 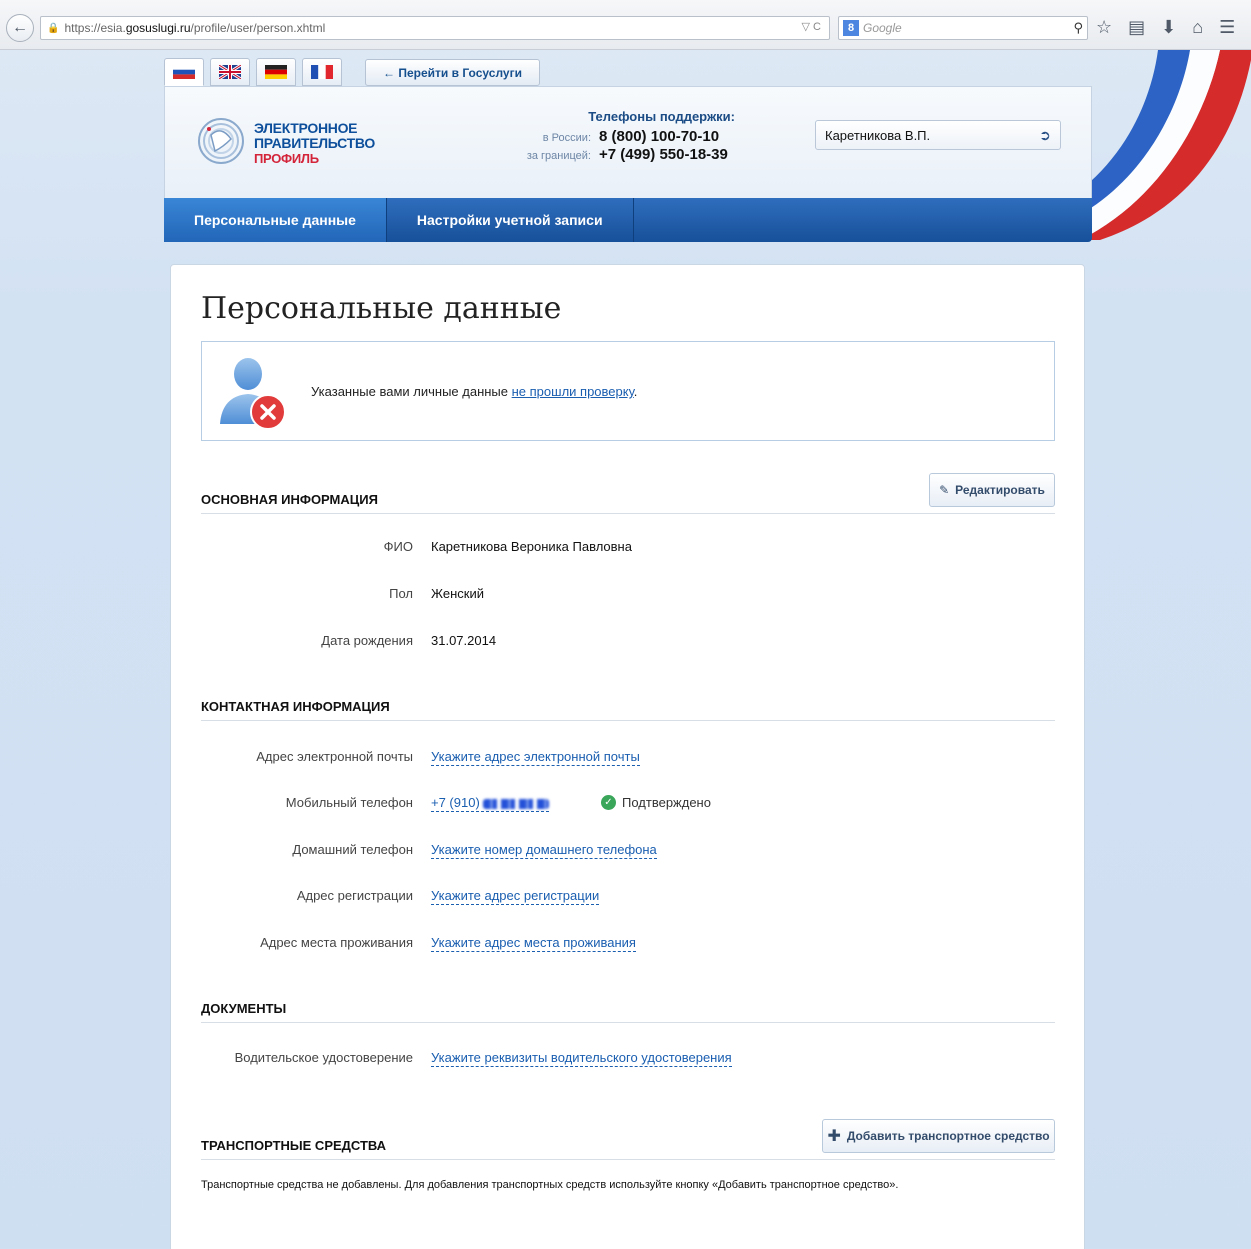 I want to click on lang-fr, so click(x=322, y=72).